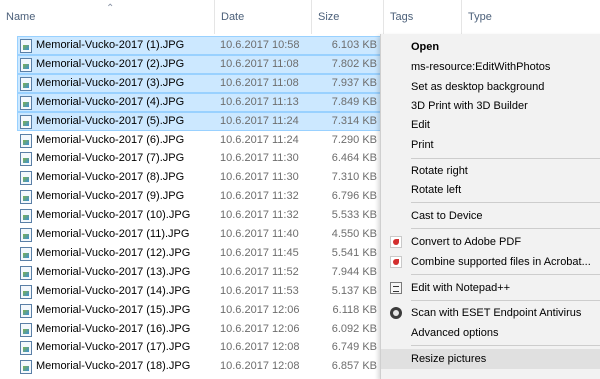 This screenshot has width=600, height=379. I want to click on eset-shield-icon, so click(396, 313).